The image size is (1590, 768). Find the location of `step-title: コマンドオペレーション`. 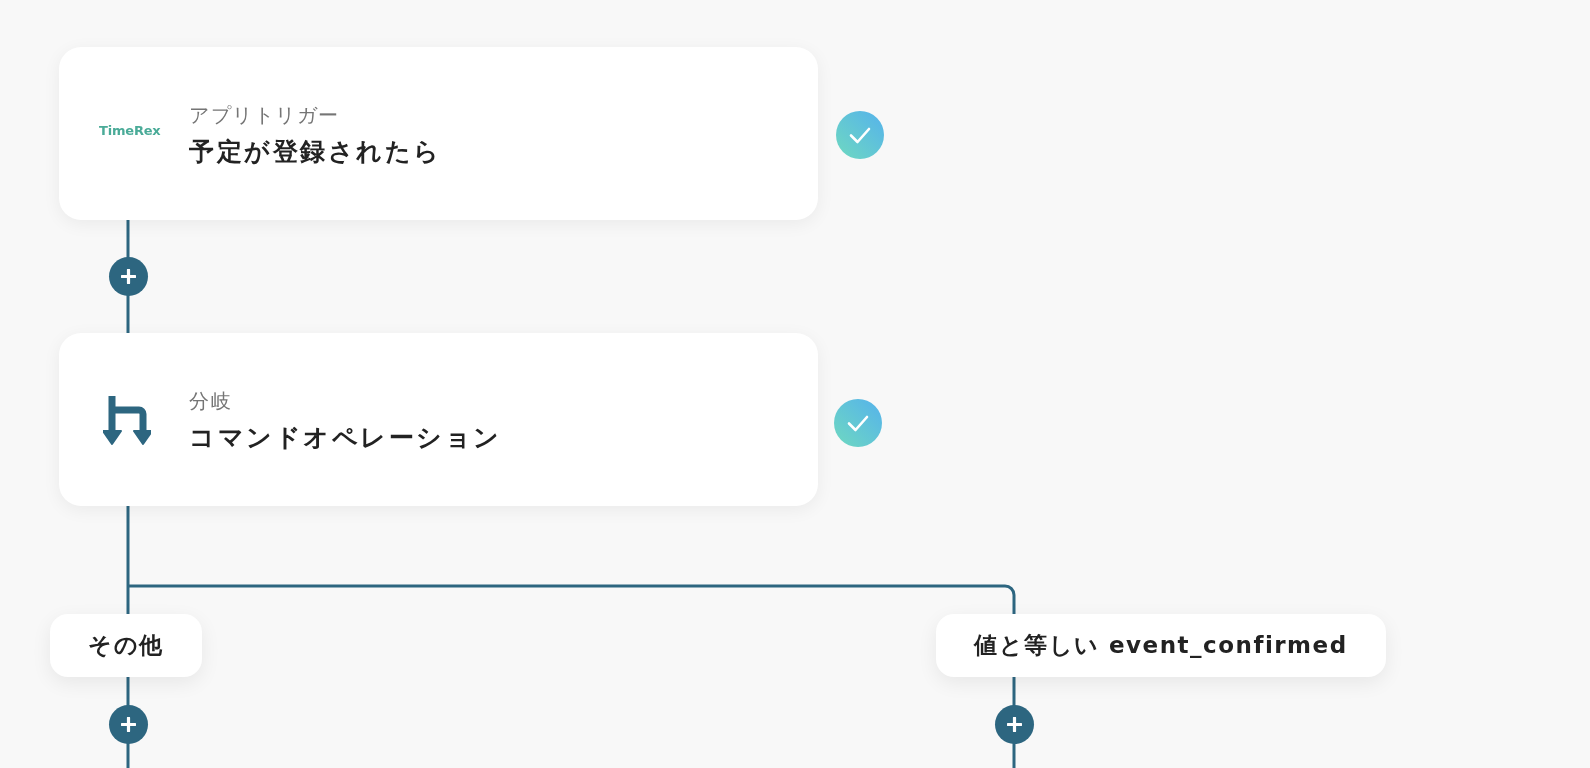

step-title: コマンドオペレーション is located at coordinates (345, 437).